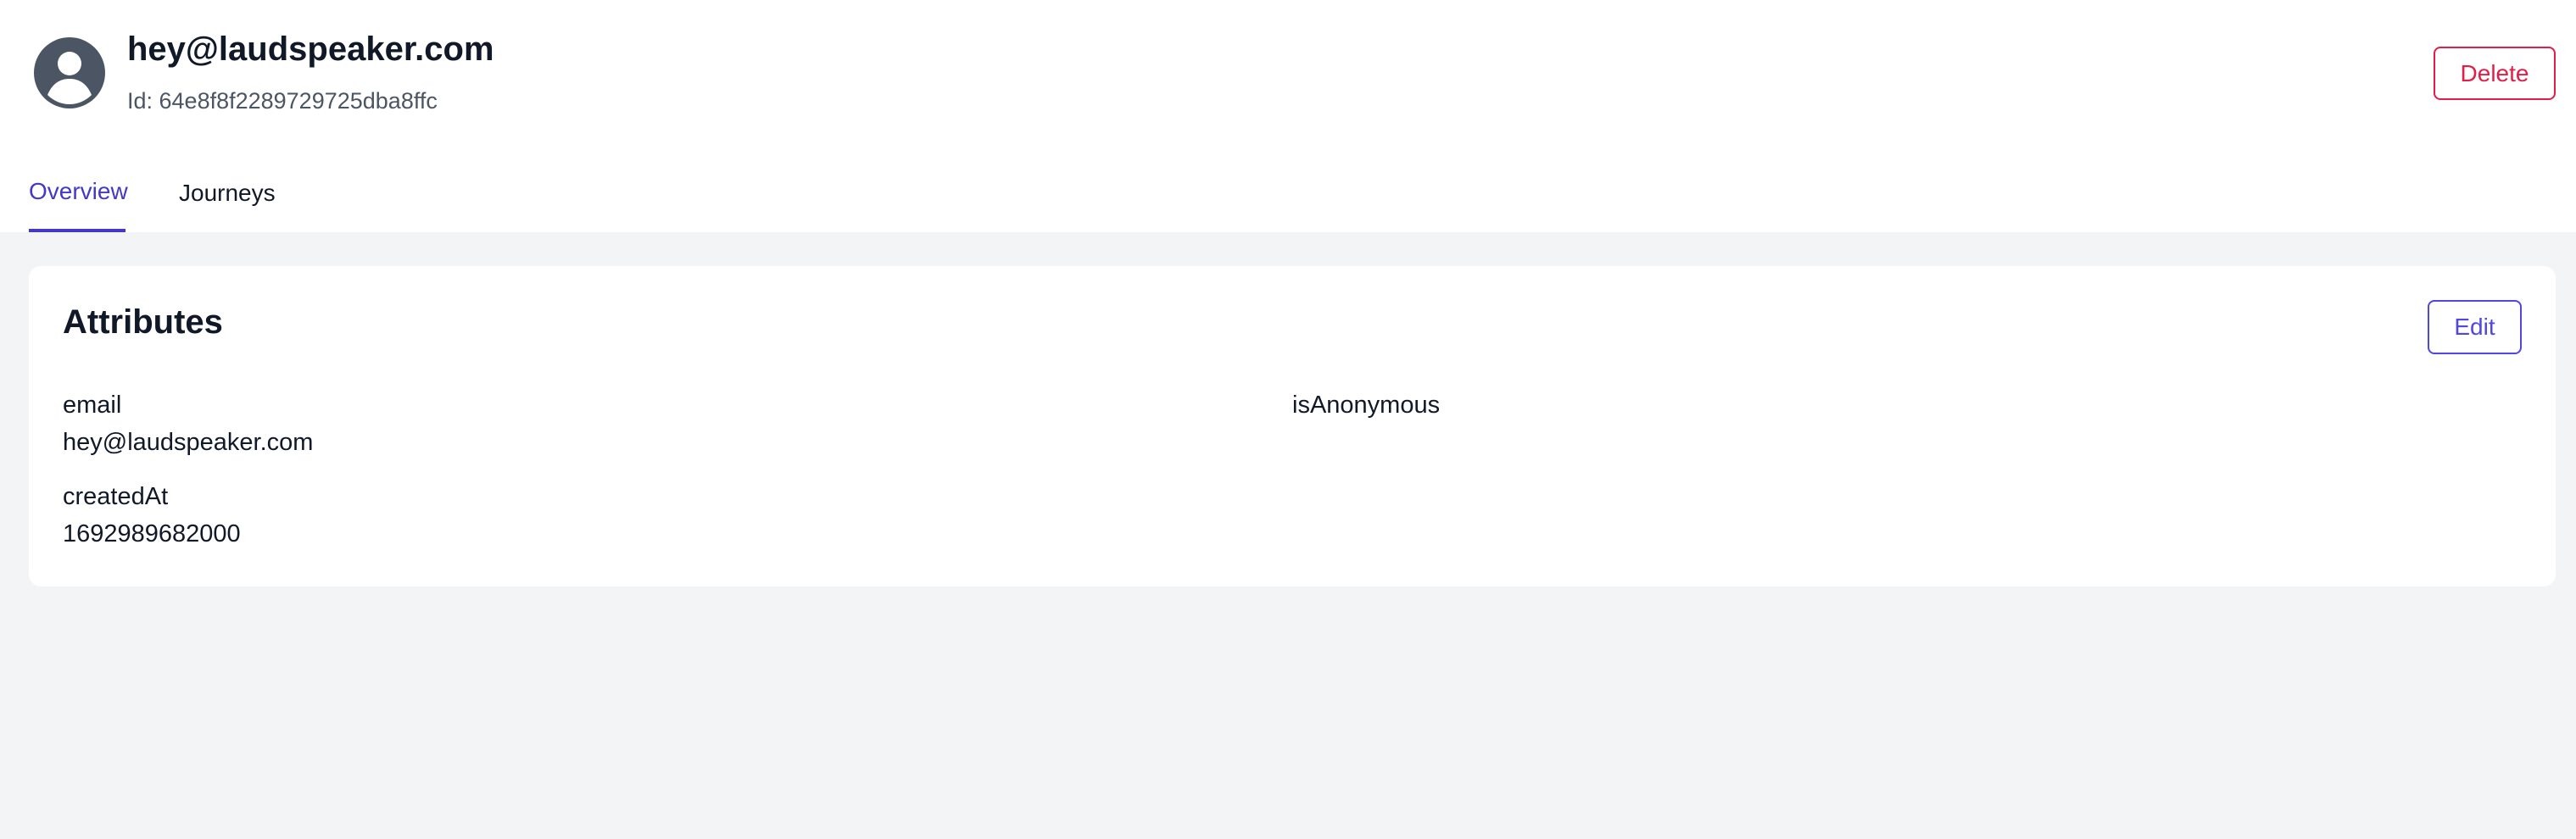  I want to click on attribute-value: 1692989682000, so click(152, 533).